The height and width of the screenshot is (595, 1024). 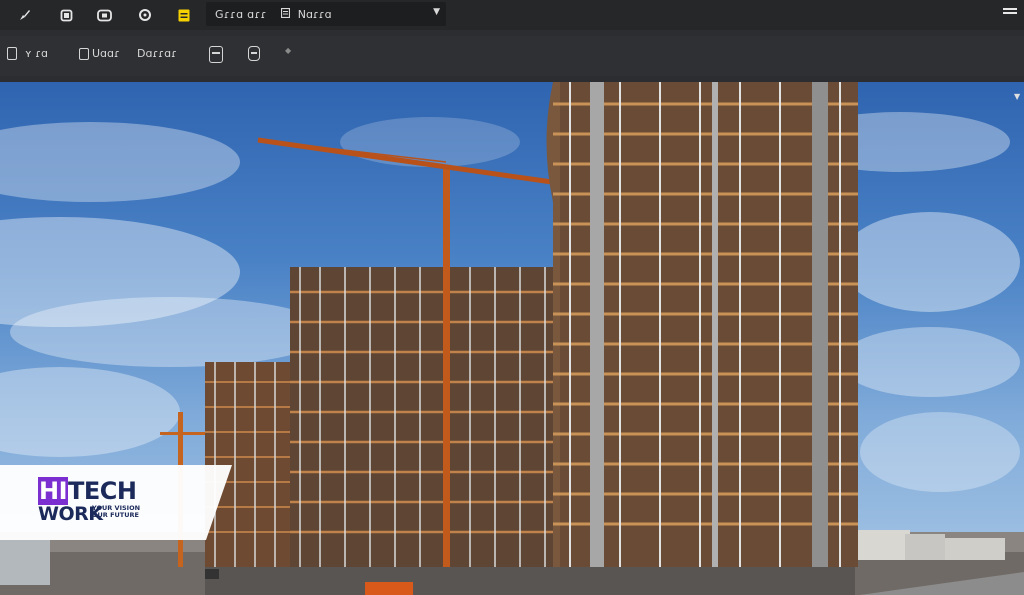 What do you see at coordinates (102, 491) in the screenshot?
I see `logo-tech: TECH` at bounding box center [102, 491].